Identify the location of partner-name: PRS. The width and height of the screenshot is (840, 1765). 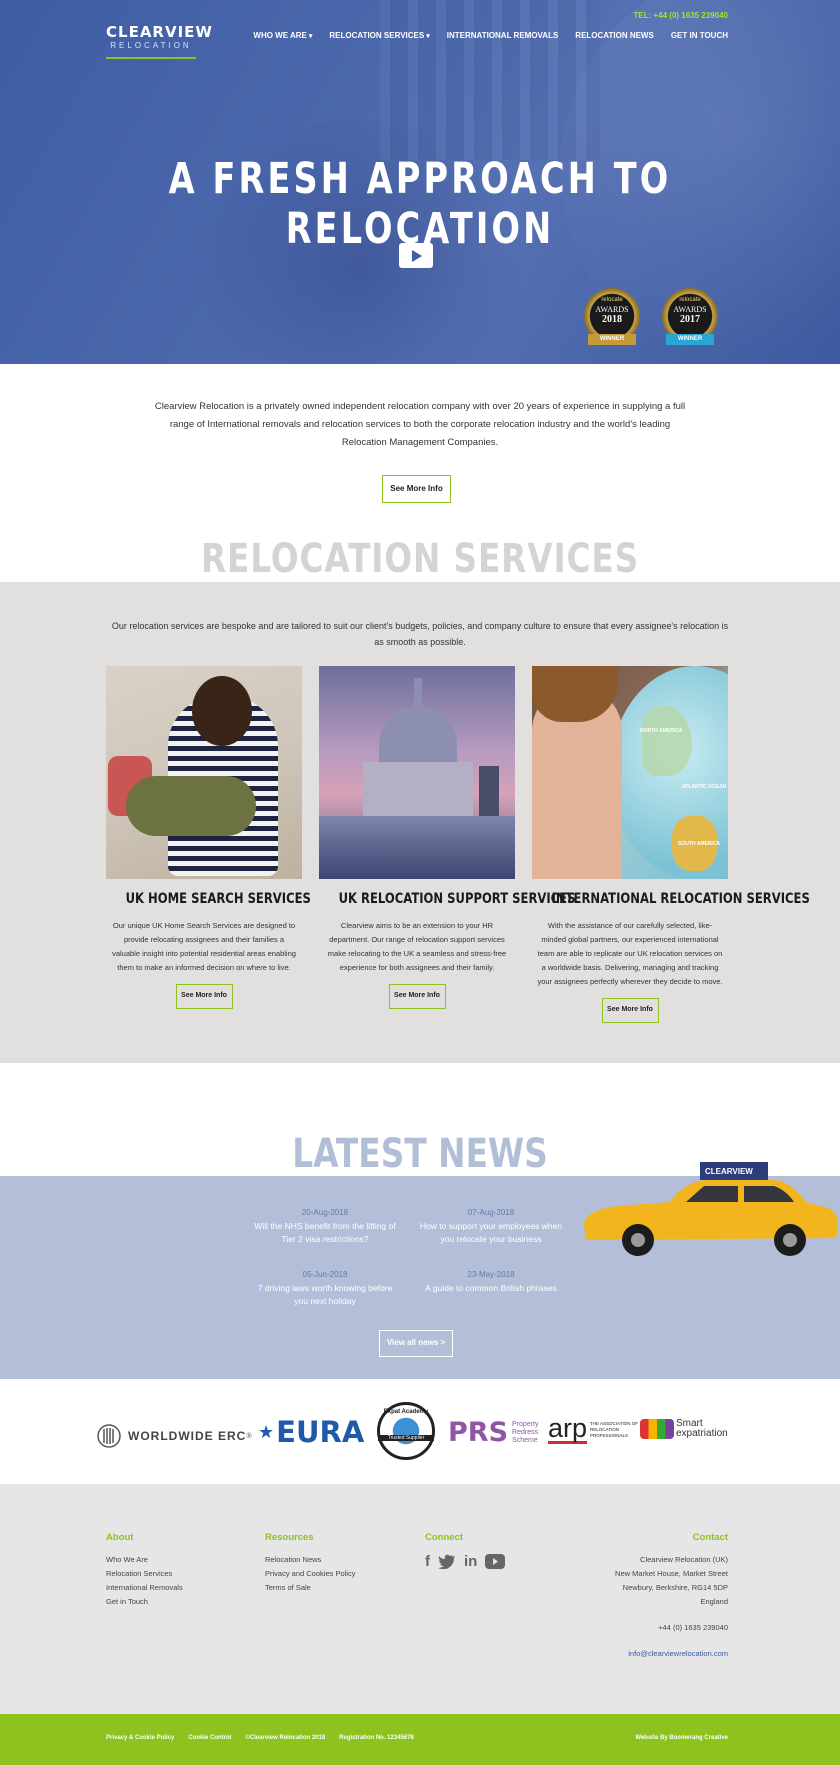
(478, 1432).